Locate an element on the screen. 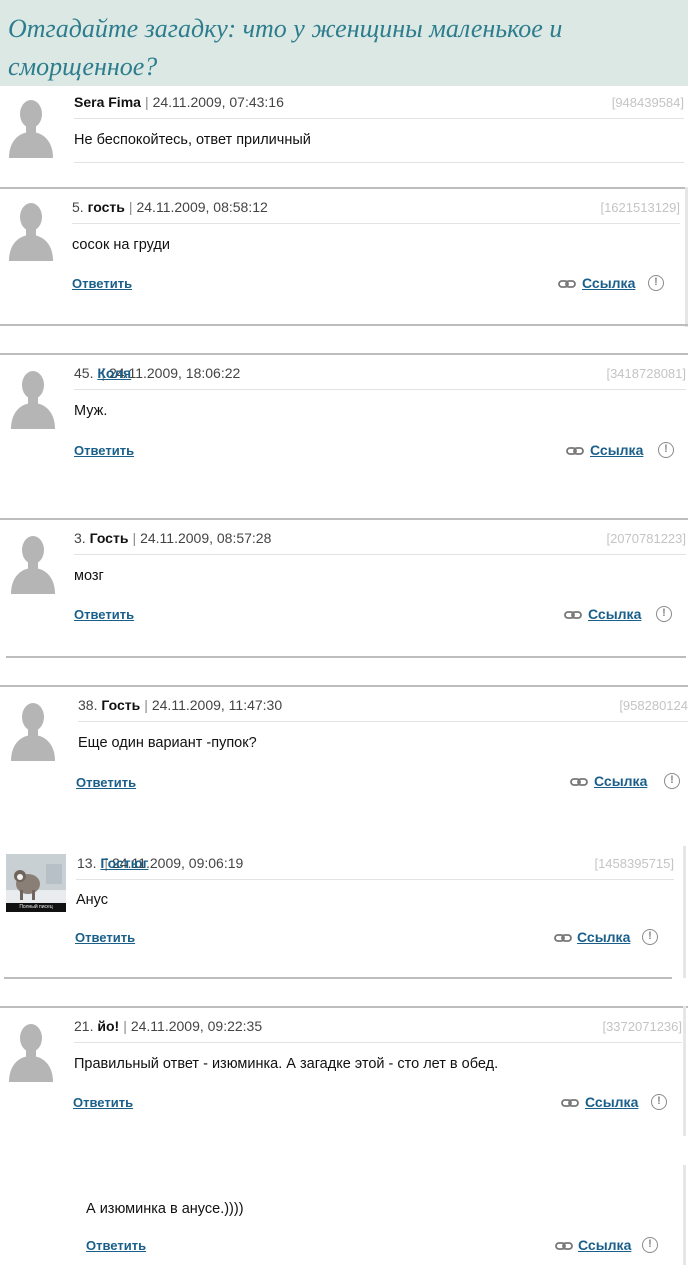 The height and width of the screenshot is (1280, 688). comment-number: 45. is located at coordinates (84, 373).